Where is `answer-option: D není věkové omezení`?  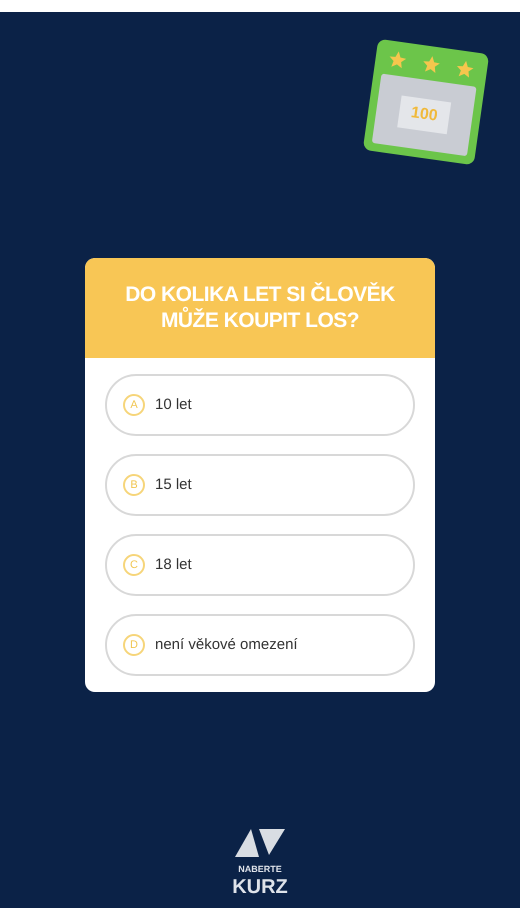 answer-option: D není věkové omezení is located at coordinates (260, 645).